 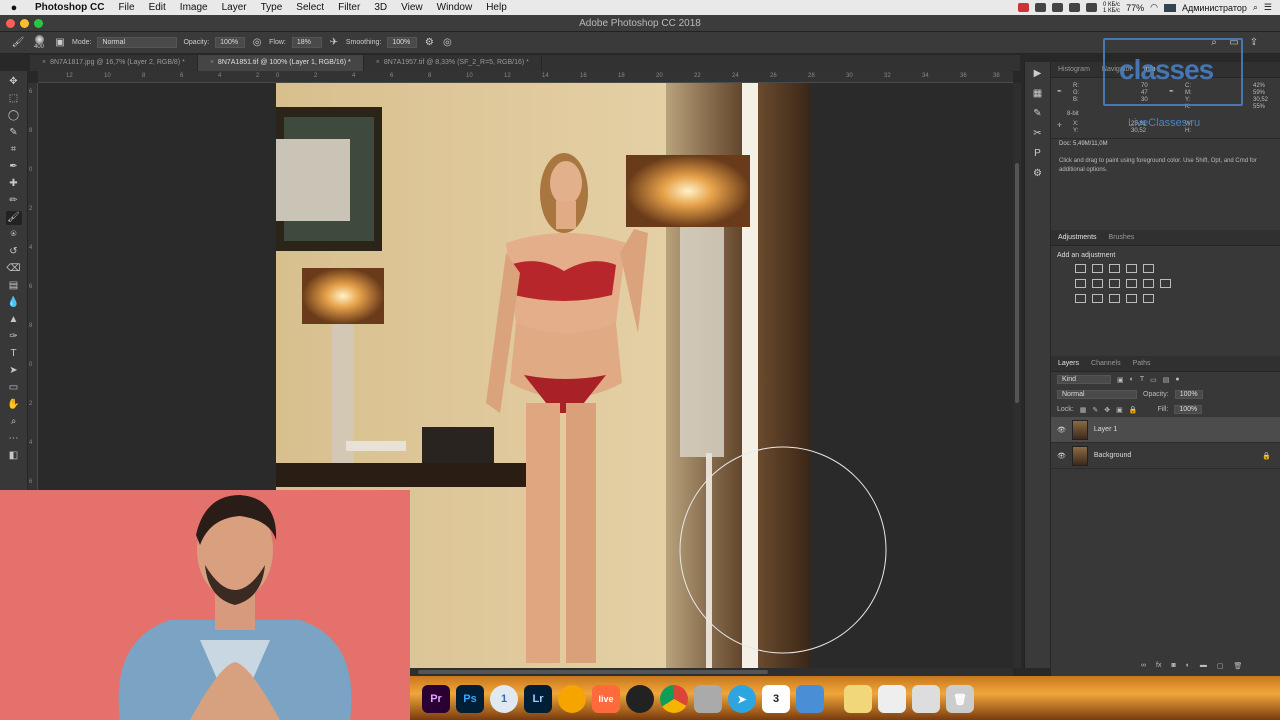 I want to click on tab-channels: Channels, so click(x=1106, y=363).